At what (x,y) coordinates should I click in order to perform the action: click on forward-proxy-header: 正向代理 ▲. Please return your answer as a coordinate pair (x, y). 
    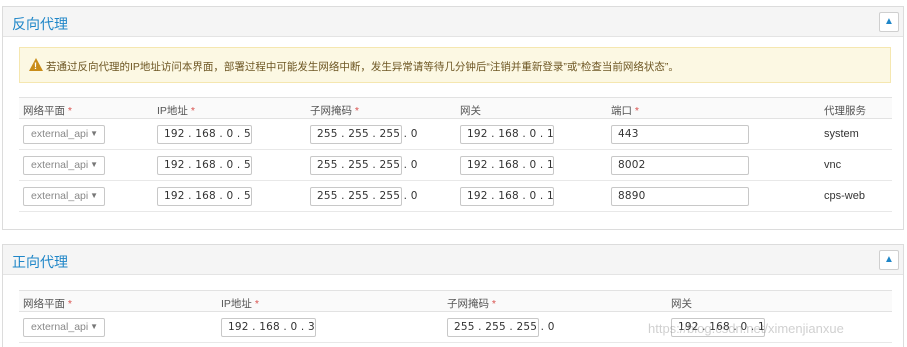
    Looking at the image, I should click on (453, 260).